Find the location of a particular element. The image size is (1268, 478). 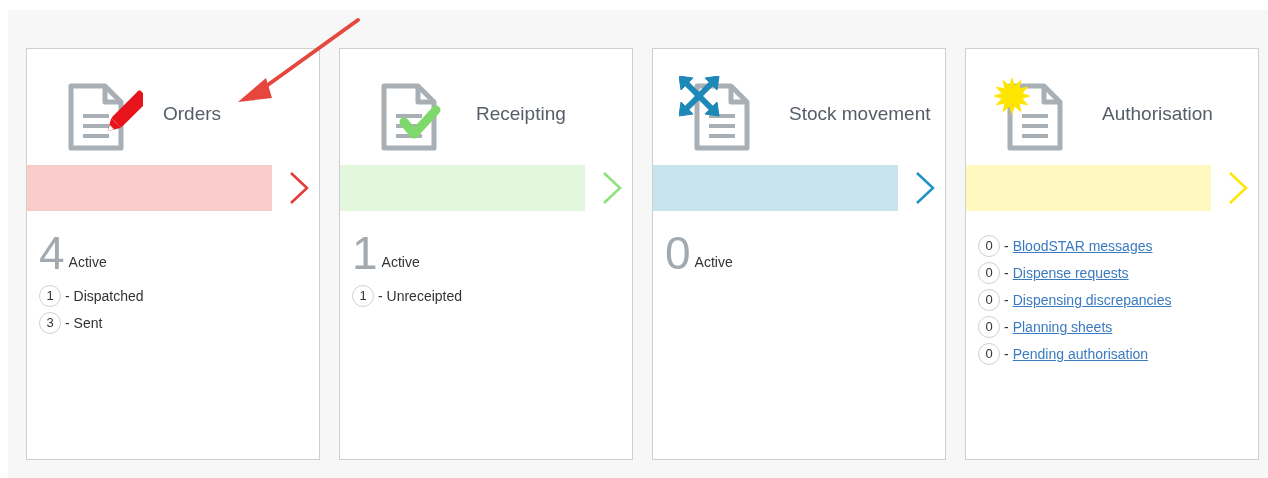

card-title: Stock movement is located at coordinates (860, 113).